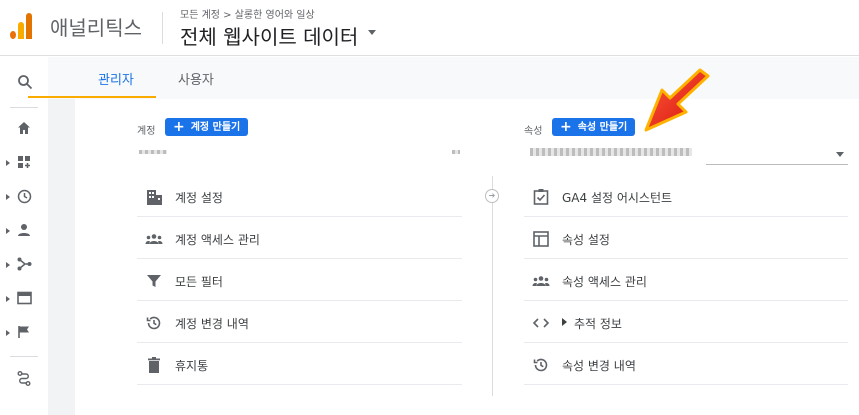 Image resolution: width=859 pixels, height=415 pixels. I want to click on tab-bar: 관리자 사용자, so click(453, 78).